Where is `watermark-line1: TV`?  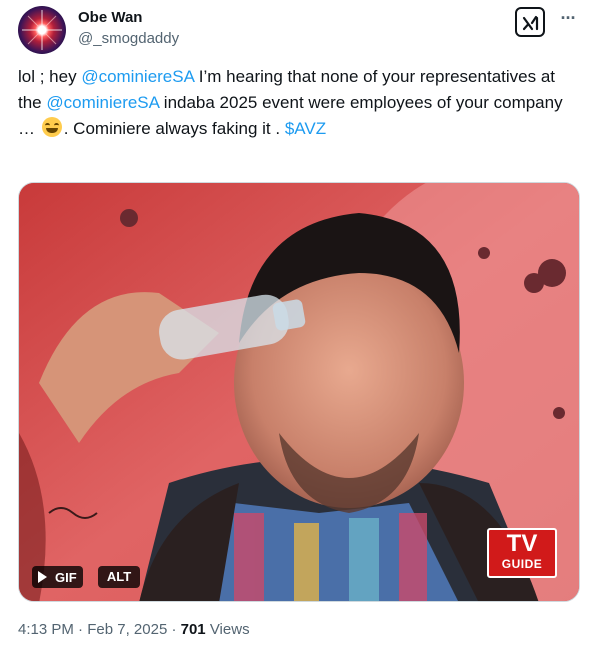 watermark-line1: TV is located at coordinates (522, 543).